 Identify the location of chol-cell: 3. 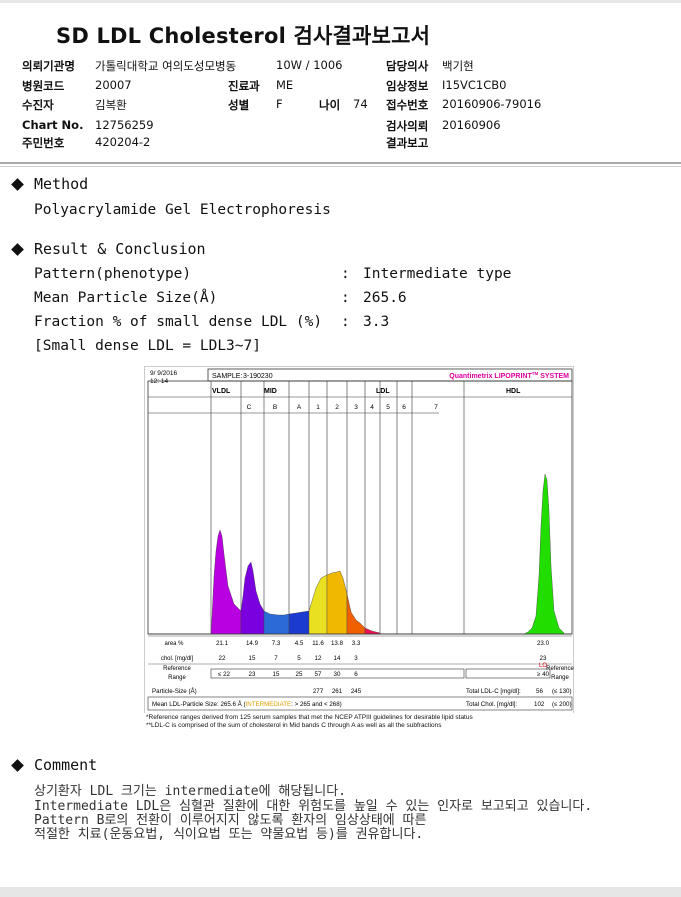
(356, 658).